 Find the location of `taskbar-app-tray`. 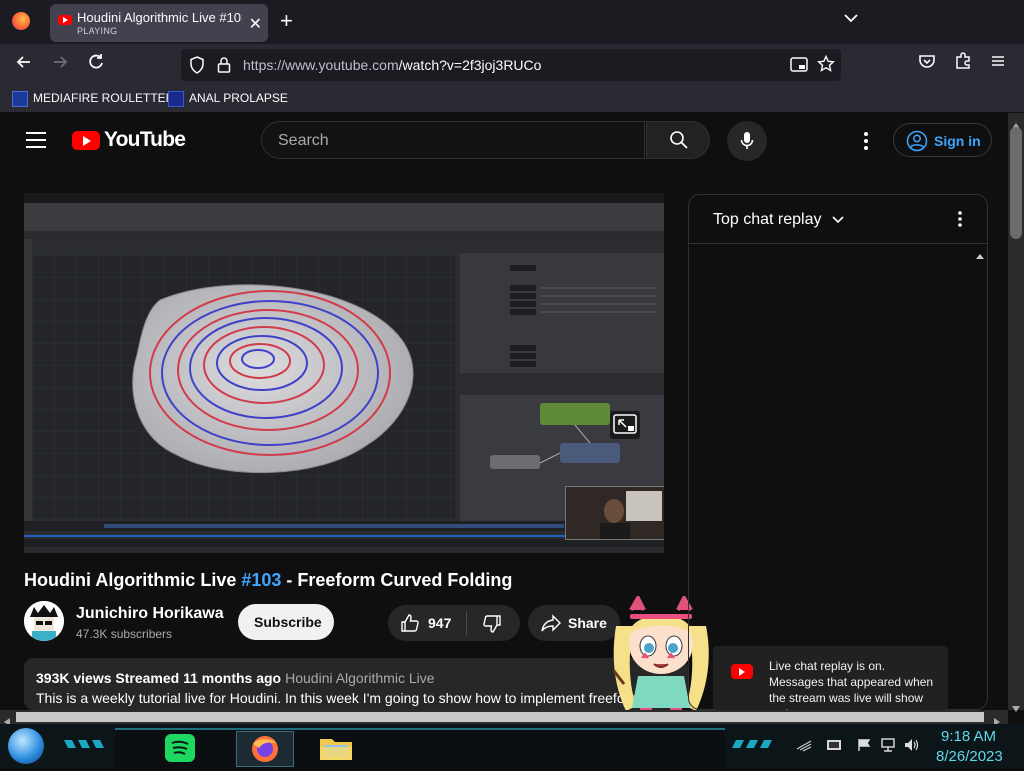

taskbar-app-tray is located at coordinates (420, 749).